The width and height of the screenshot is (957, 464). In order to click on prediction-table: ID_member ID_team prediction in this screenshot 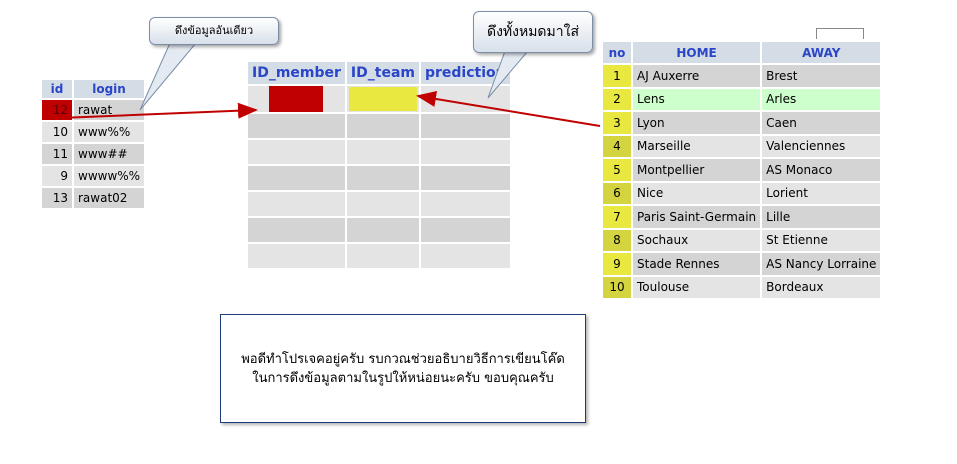, I will do `click(379, 165)`.